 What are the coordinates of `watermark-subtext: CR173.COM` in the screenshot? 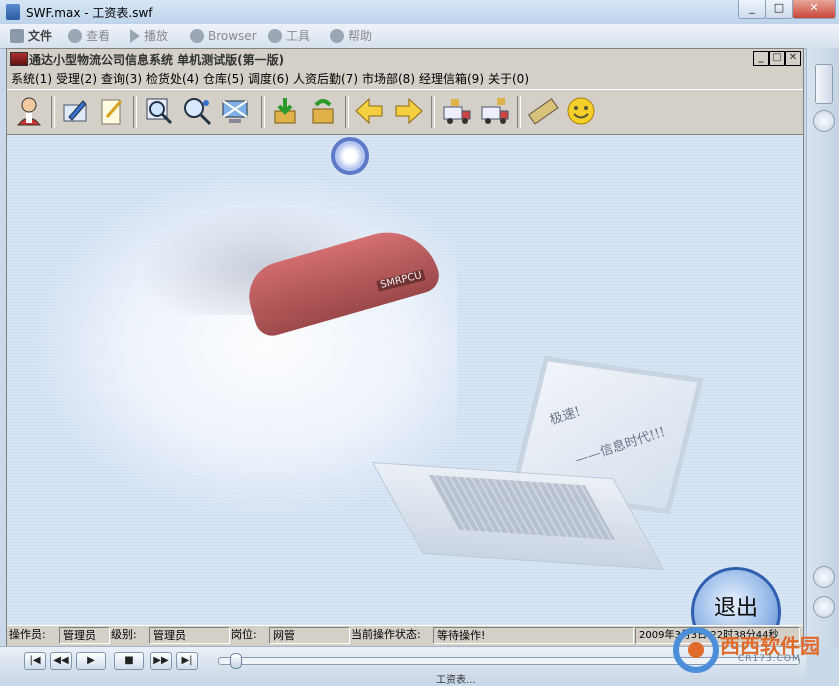 It's located at (769, 659).